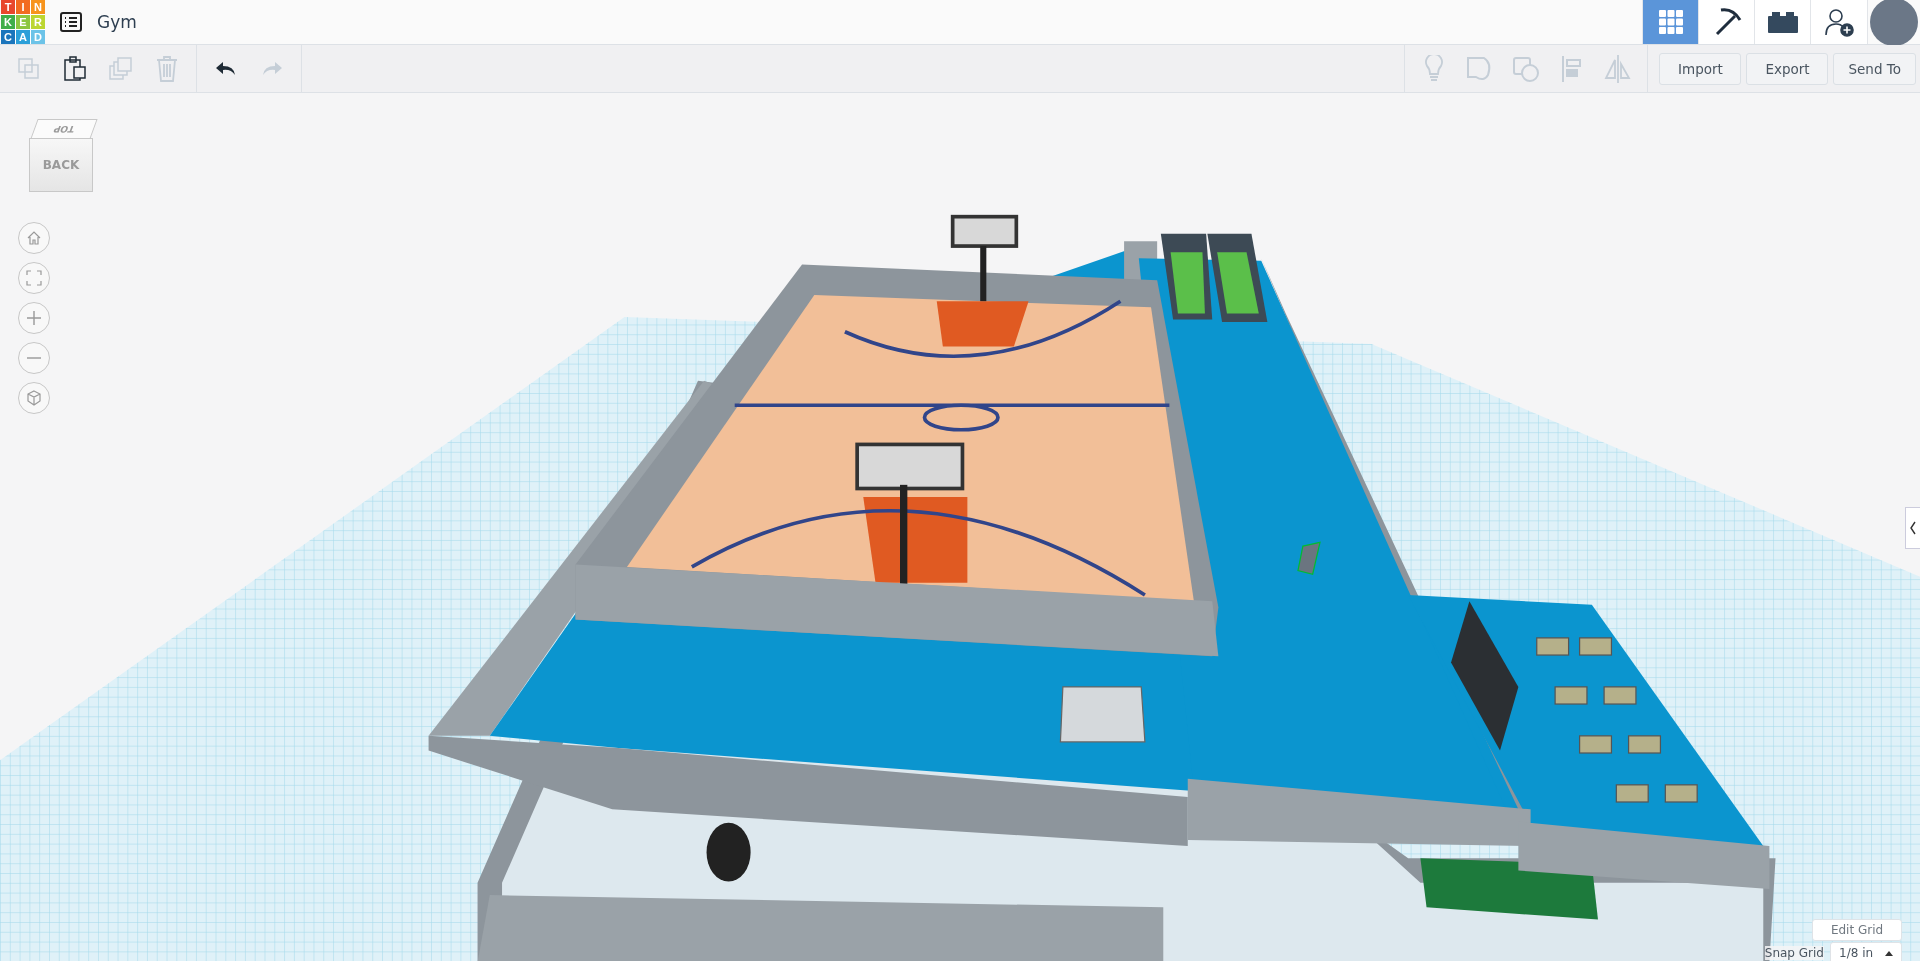  What do you see at coordinates (1913, 528) in the screenshot?
I see `chevron-left-icon` at bounding box center [1913, 528].